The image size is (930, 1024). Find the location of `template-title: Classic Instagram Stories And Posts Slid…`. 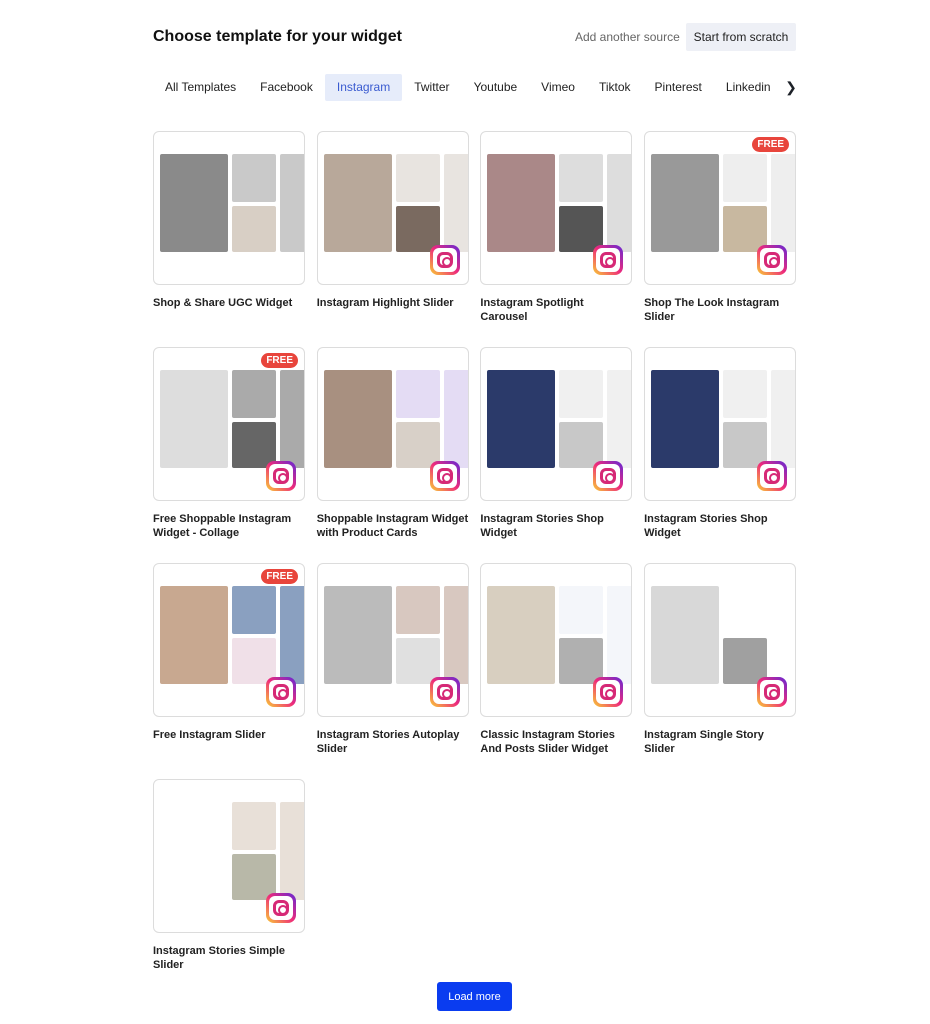

template-title: Classic Instagram Stories And Posts Slid… is located at coordinates (547, 742).